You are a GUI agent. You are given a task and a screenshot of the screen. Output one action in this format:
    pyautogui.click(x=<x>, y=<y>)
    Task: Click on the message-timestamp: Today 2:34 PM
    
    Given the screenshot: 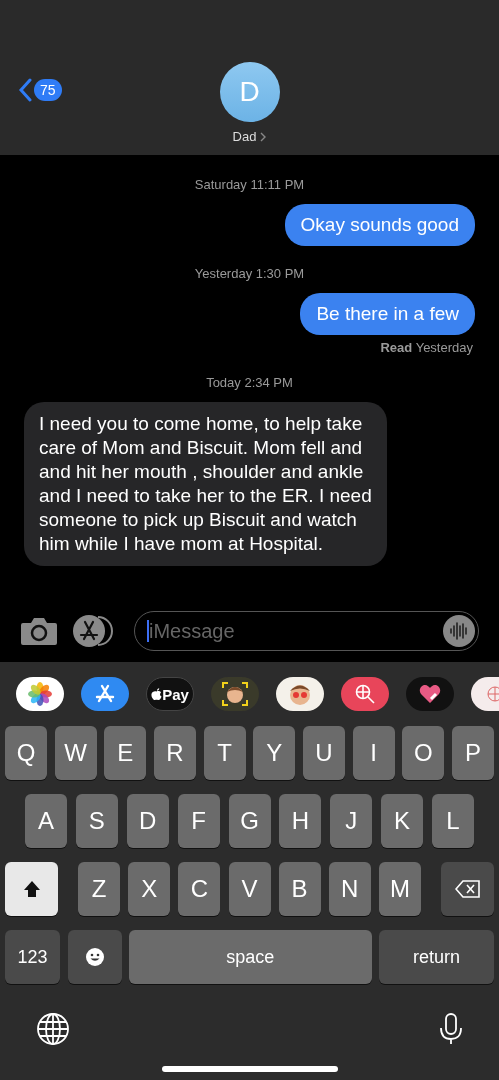 What is the action you would take?
    pyautogui.click(x=249, y=382)
    